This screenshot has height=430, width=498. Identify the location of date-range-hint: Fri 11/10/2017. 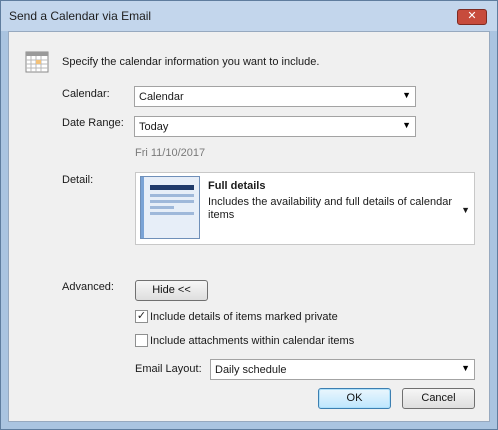
(170, 153).